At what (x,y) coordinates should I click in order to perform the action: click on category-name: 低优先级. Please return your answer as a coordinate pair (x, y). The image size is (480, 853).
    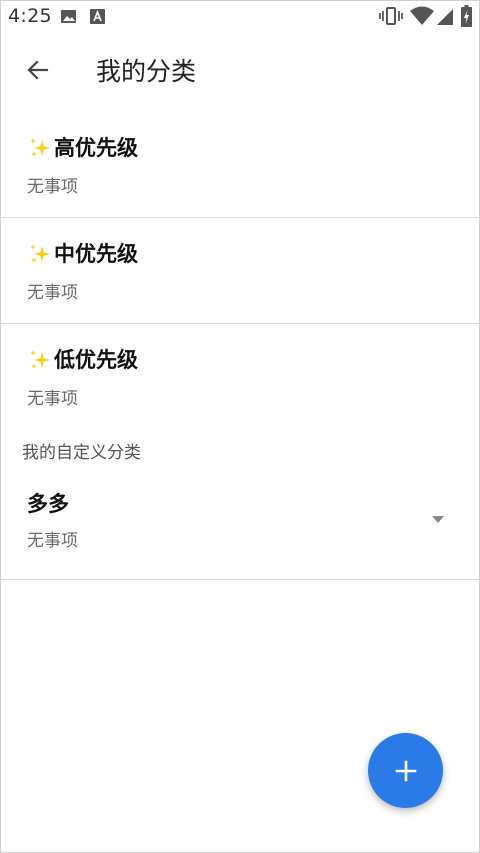
    Looking at the image, I should click on (96, 360).